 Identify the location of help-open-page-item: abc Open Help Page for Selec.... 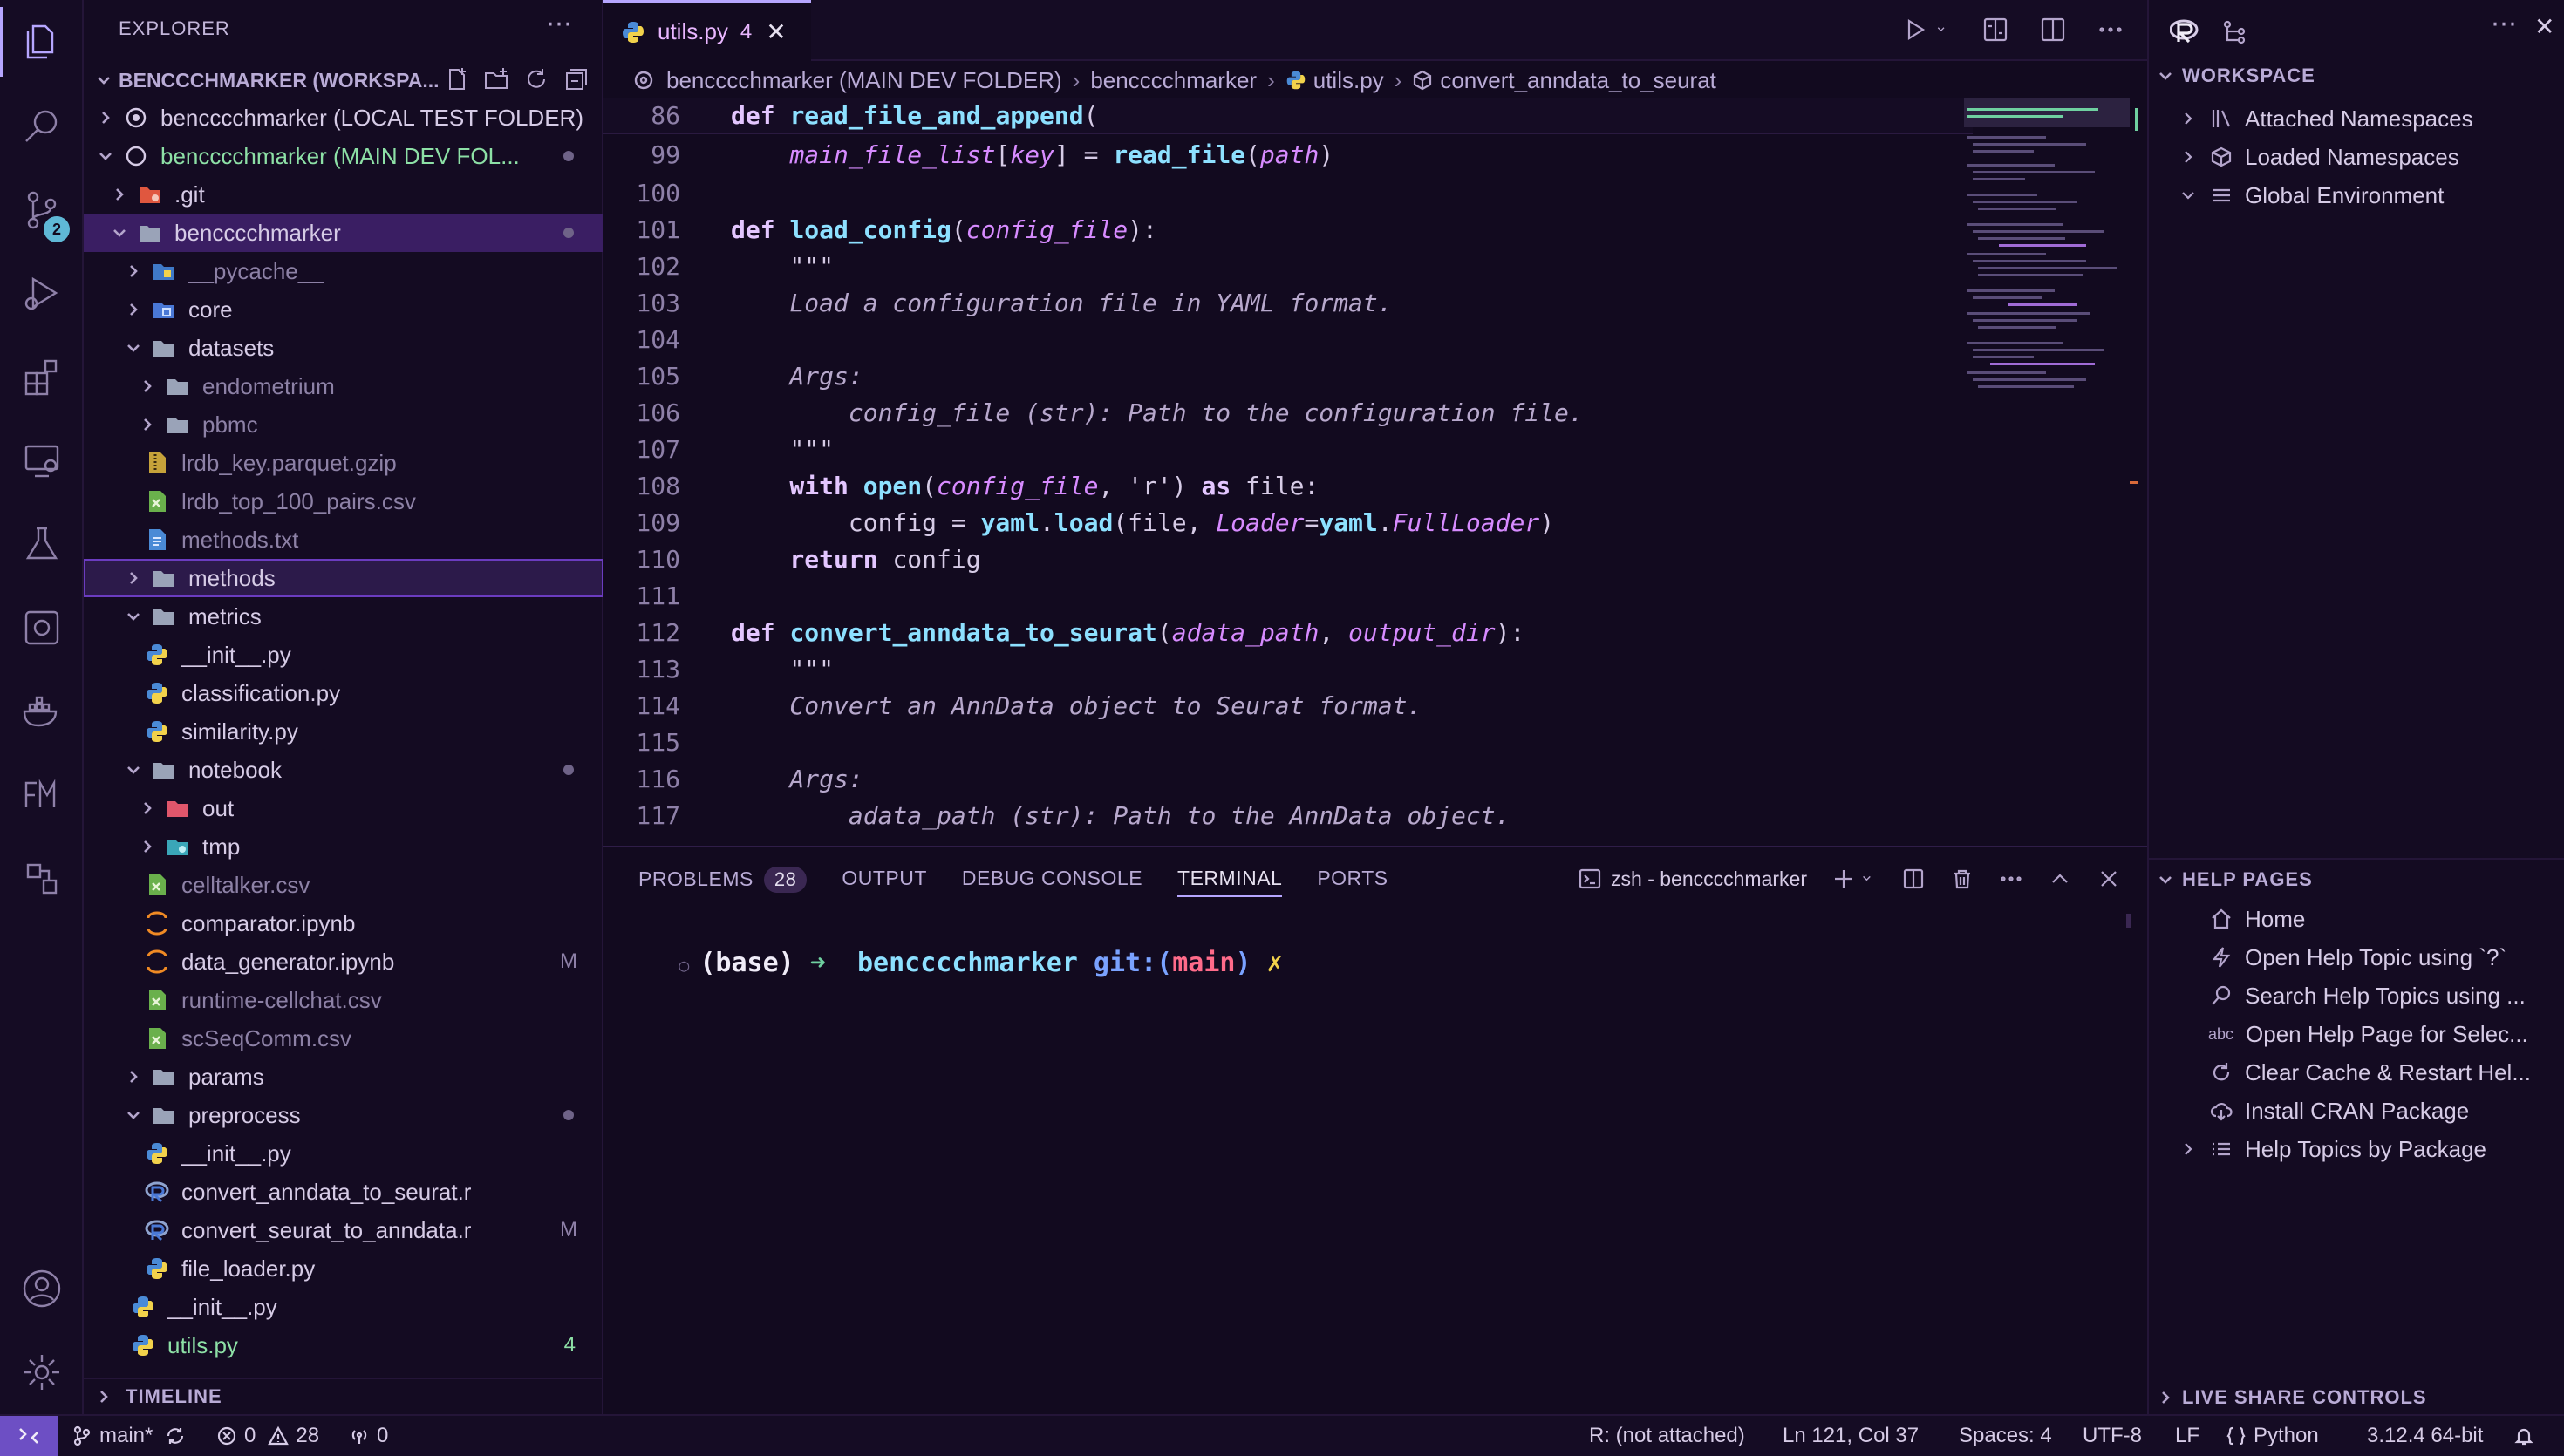
(2356, 1034).